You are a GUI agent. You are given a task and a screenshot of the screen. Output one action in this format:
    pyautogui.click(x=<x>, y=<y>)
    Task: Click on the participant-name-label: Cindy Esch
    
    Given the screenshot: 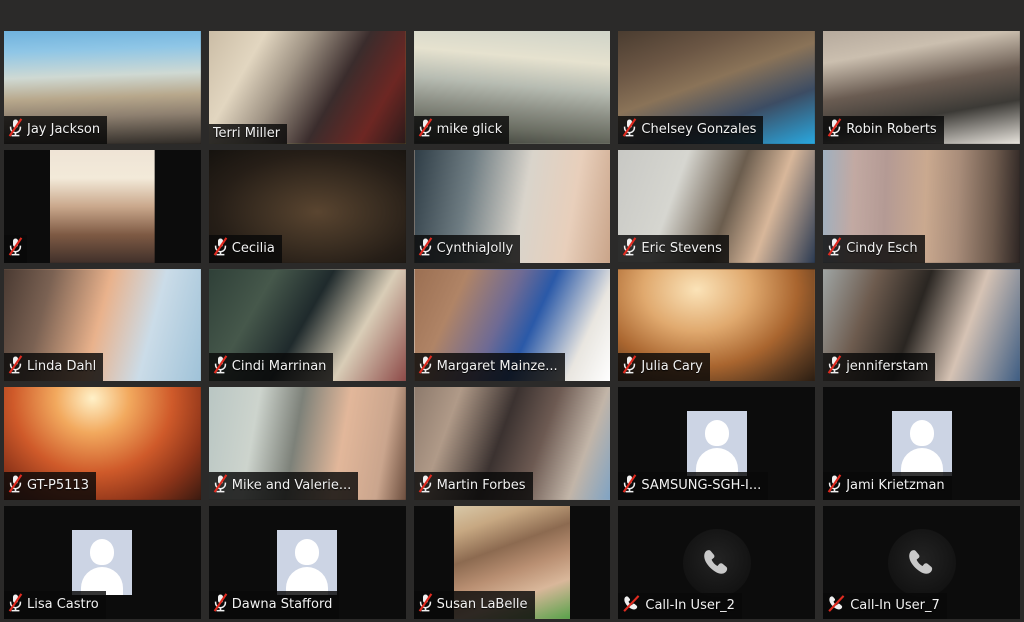 What is the action you would take?
    pyautogui.click(x=882, y=248)
    